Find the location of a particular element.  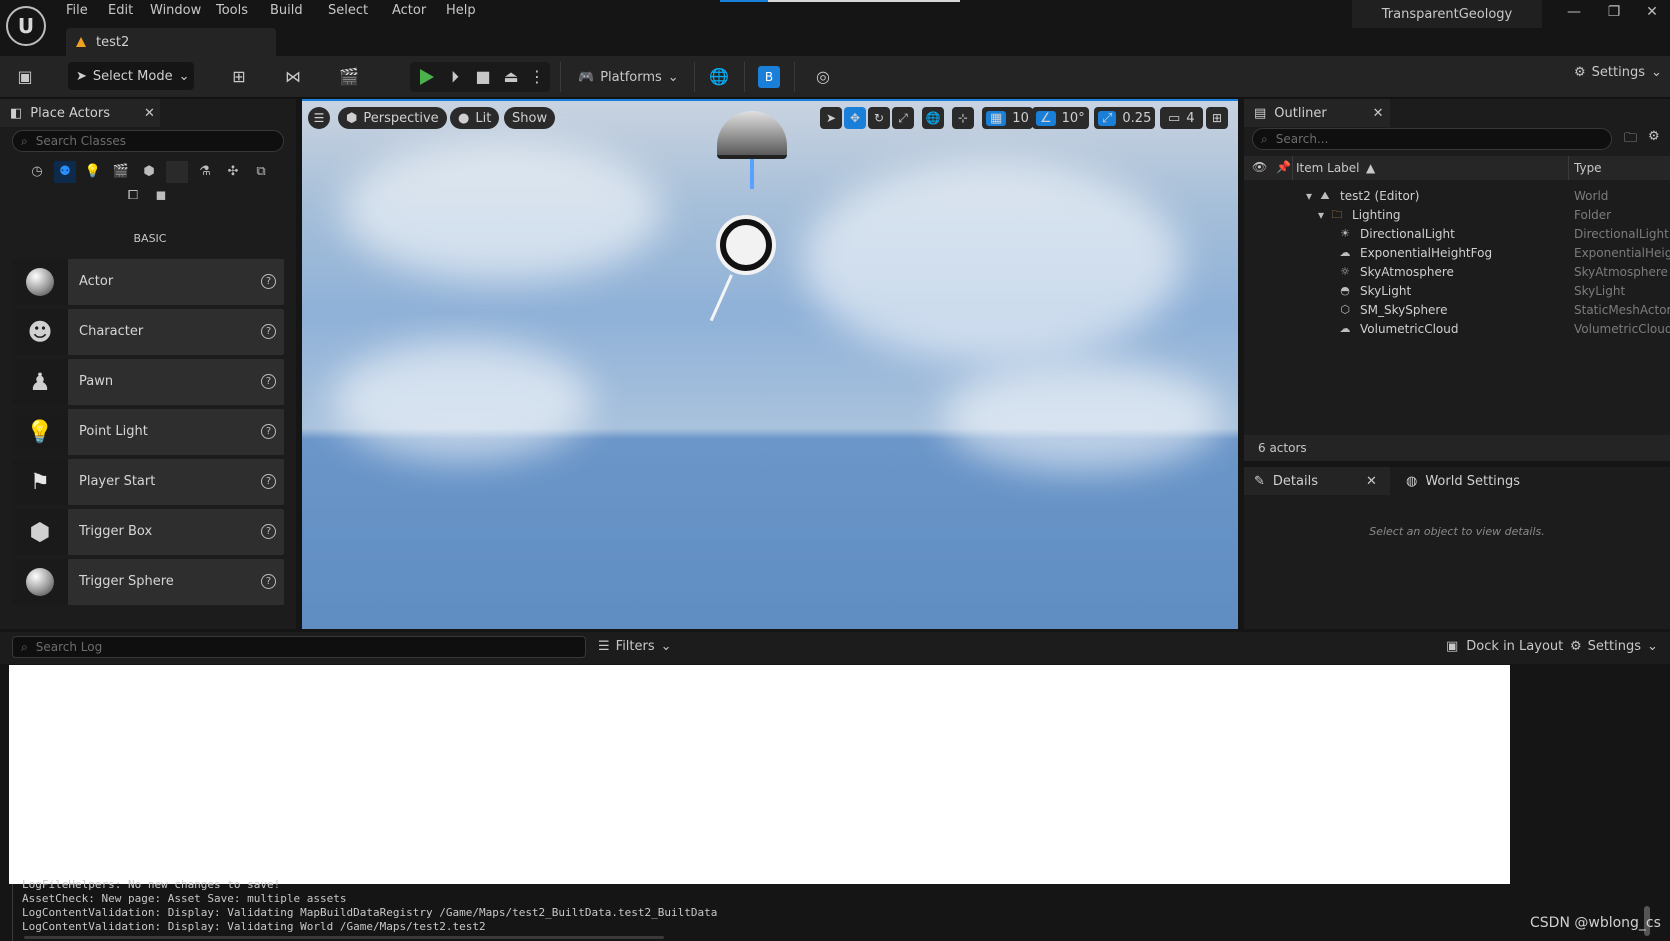

save-icon: ▣ is located at coordinates (25, 77).